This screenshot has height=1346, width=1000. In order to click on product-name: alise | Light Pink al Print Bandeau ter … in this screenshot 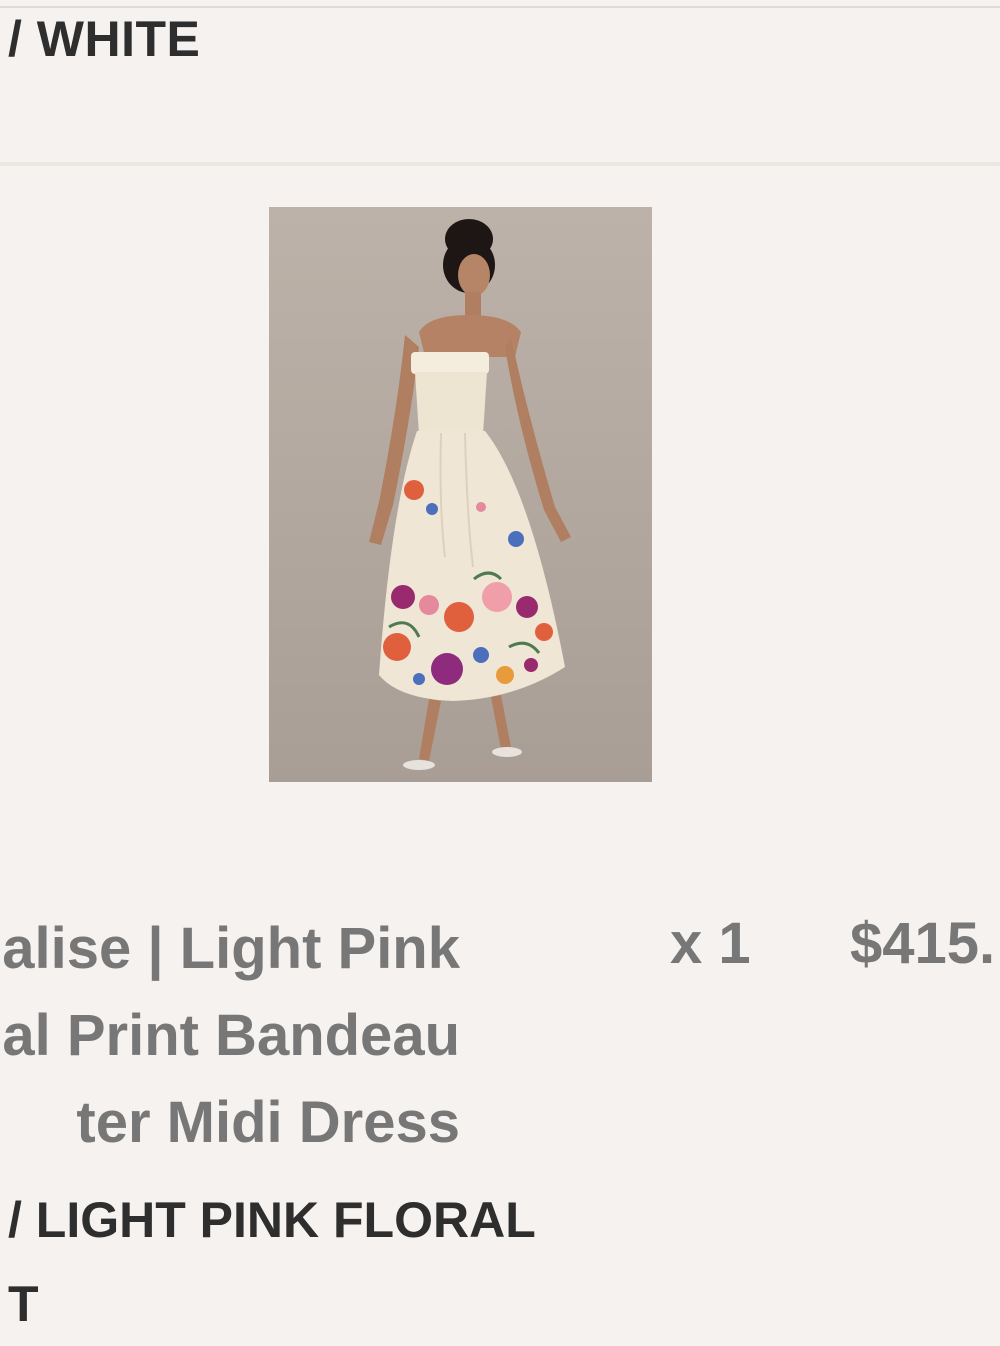, I will do `click(230, 1035)`.